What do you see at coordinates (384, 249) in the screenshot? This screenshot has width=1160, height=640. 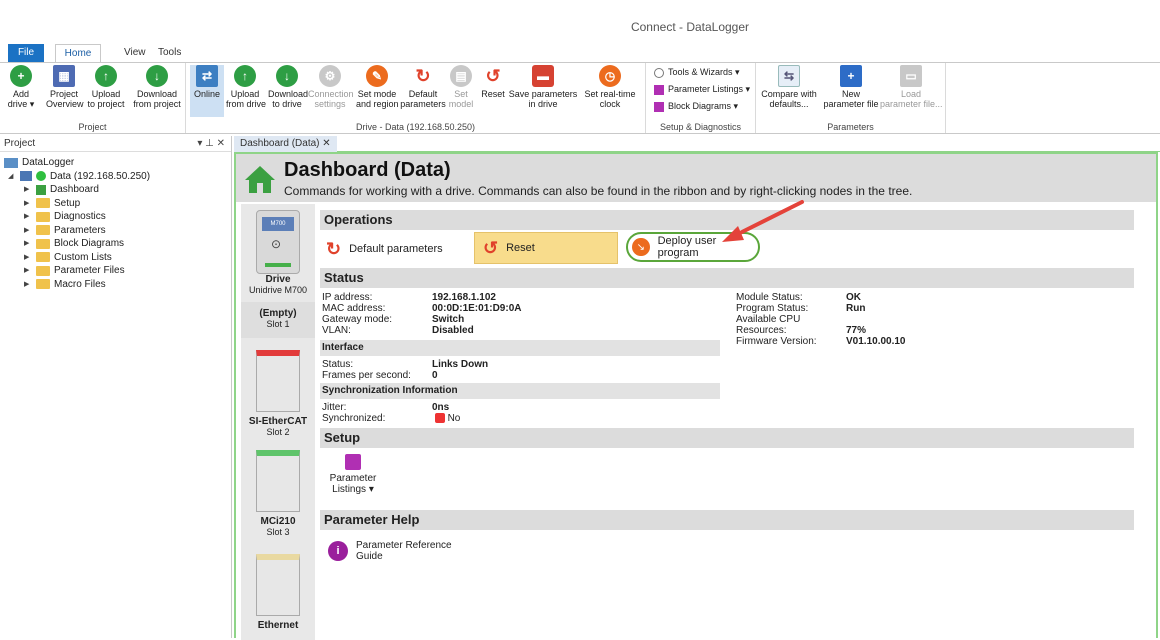 I see `default-parameters-action: ↻ Default parameters` at bounding box center [384, 249].